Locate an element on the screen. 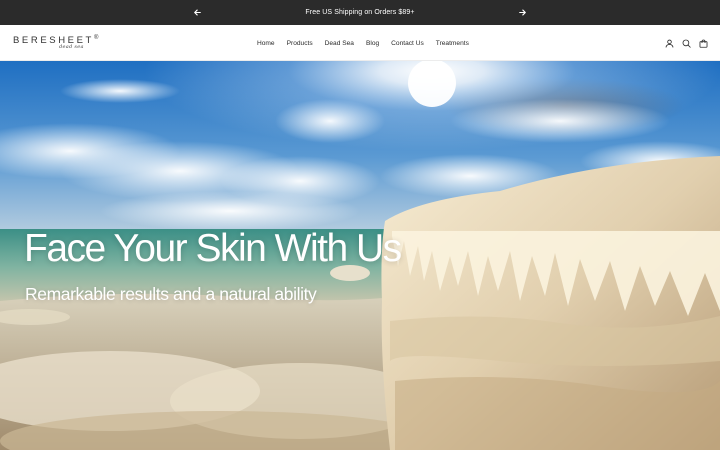  cart-button is located at coordinates (703, 43).